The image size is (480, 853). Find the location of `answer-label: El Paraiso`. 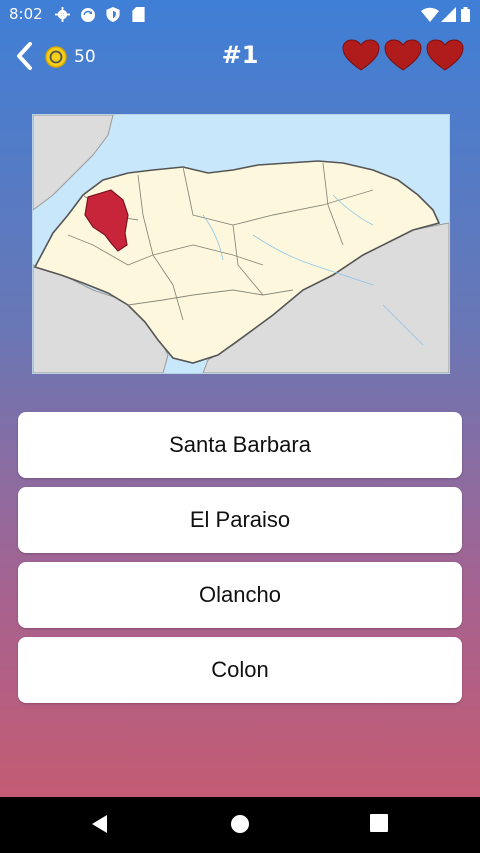

answer-label: El Paraiso is located at coordinates (240, 519).